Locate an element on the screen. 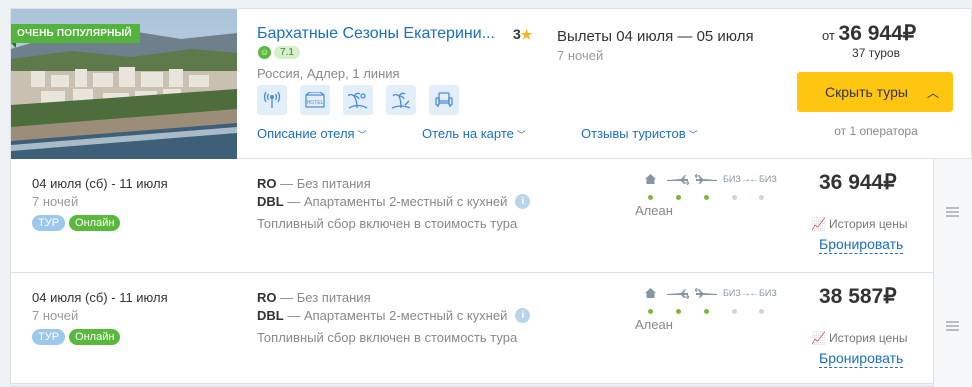 This screenshot has width=972, height=387. chevron-up-icon: ︿ is located at coordinates (932, 93).